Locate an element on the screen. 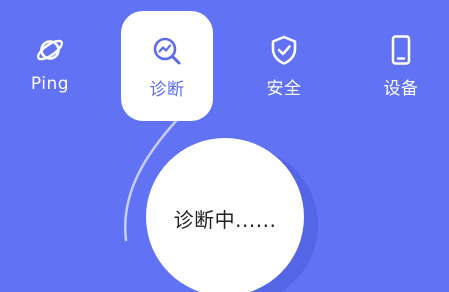 This screenshot has width=449, height=292. shield-check-icon is located at coordinates (284, 50).